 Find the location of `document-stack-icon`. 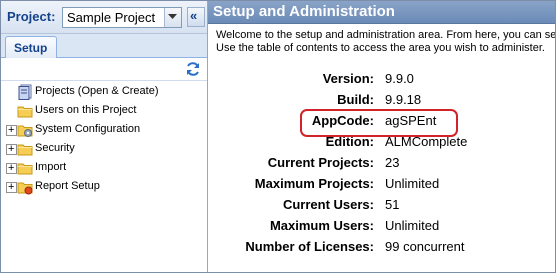

document-stack-icon is located at coordinates (25, 92).